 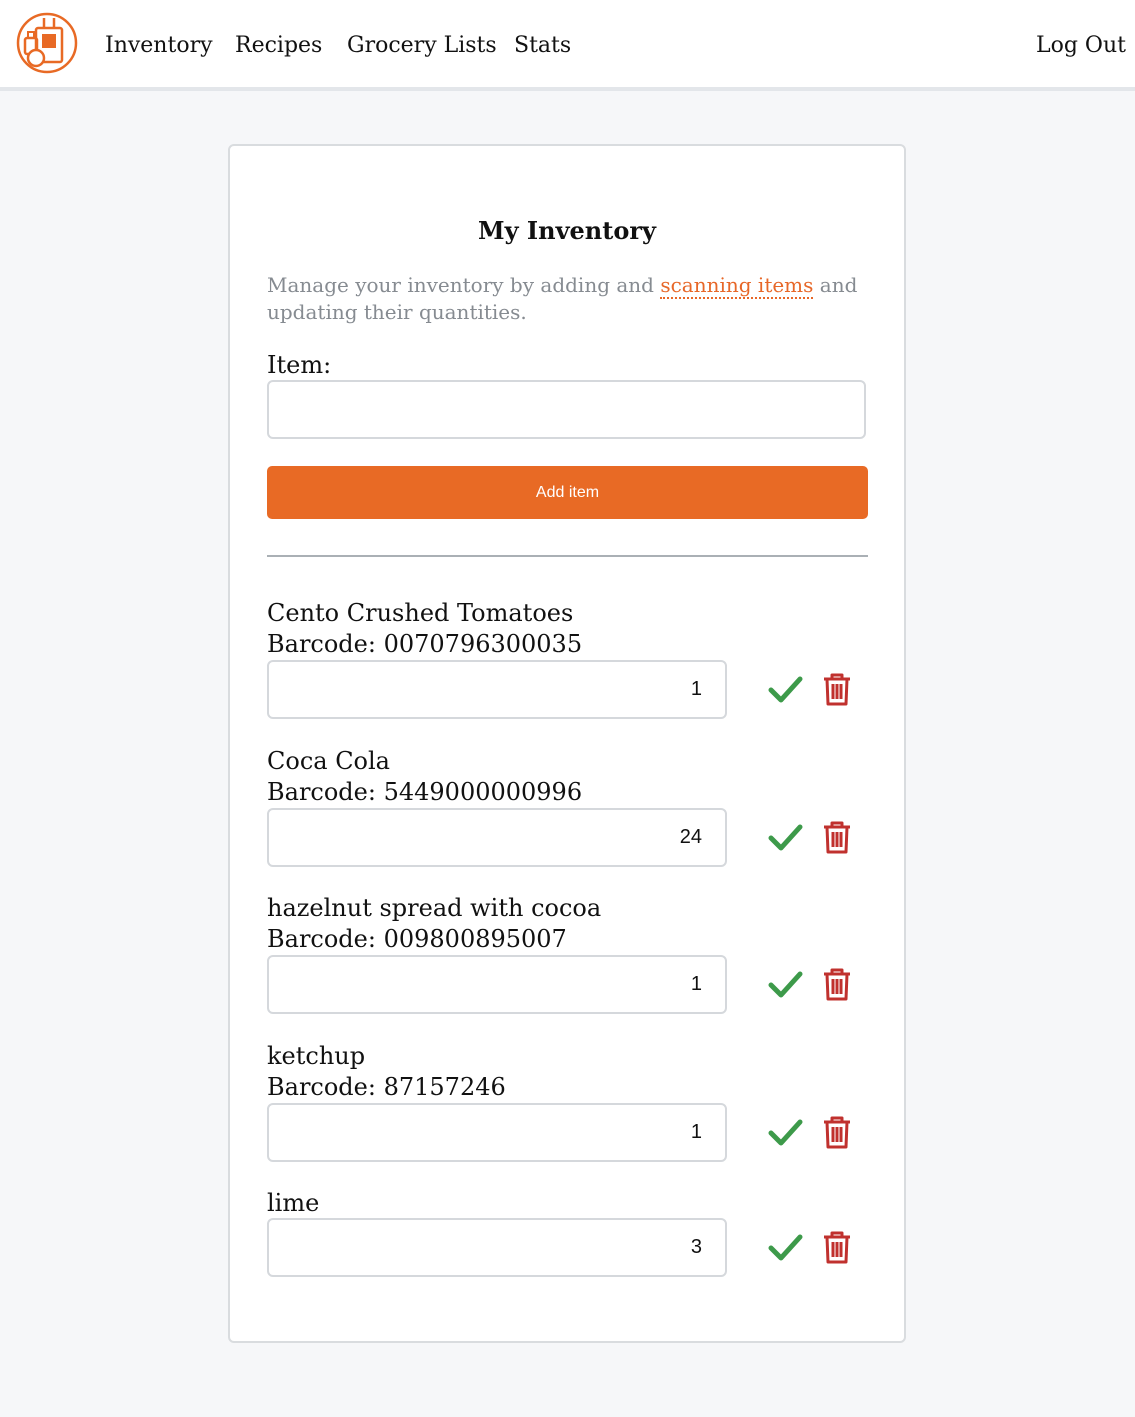 I want to click on logout-link: Log Out, so click(x=1081, y=46).